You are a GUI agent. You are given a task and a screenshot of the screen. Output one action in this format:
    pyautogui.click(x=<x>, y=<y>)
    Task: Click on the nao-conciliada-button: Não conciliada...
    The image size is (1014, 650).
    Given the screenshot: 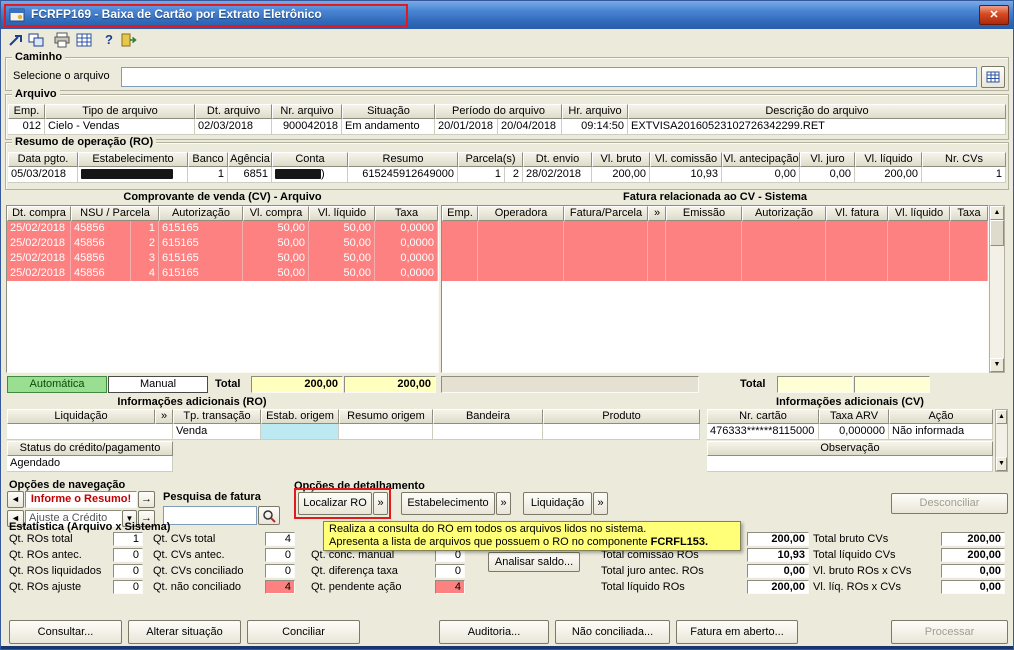 What is the action you would take?
    pyautogui.click(x=612, y=632)
    